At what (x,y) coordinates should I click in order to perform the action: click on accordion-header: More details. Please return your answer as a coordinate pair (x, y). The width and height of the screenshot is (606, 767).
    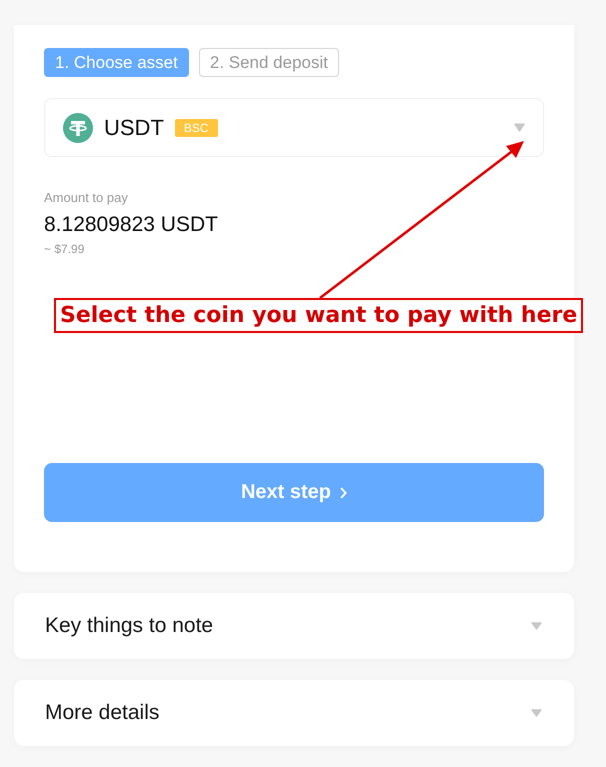
    Looking at the image, I should click on (294, 713).